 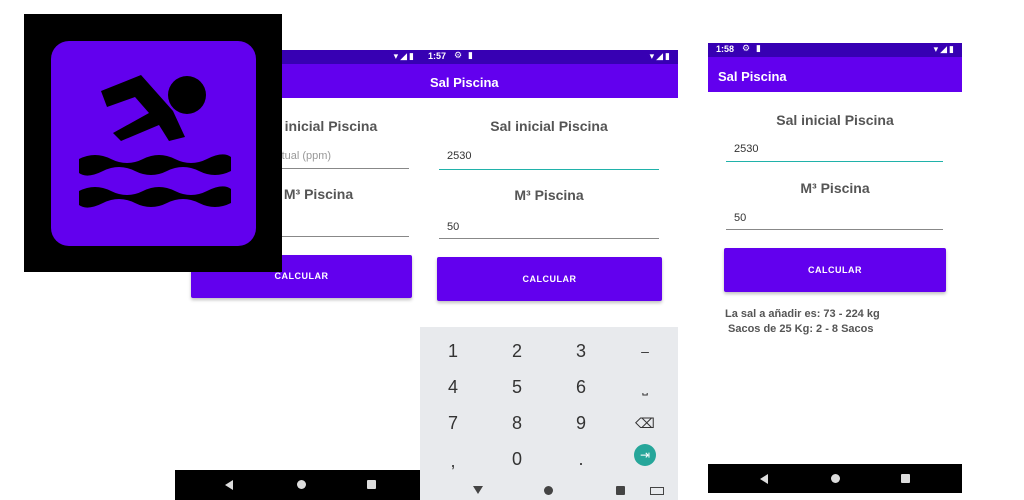 What do you see at coordinates (453, 351) in the screenshot?
I see `key-1: 1` at bounding box center [453, 351].